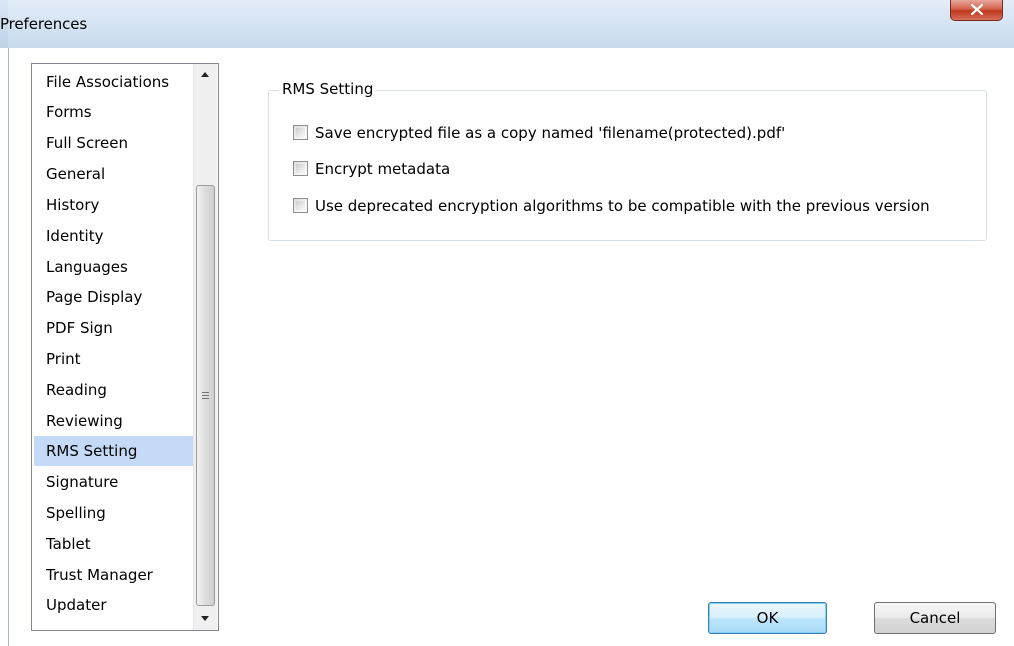  I want to click on scroll-down-arrow-icon, so click(205, 618).